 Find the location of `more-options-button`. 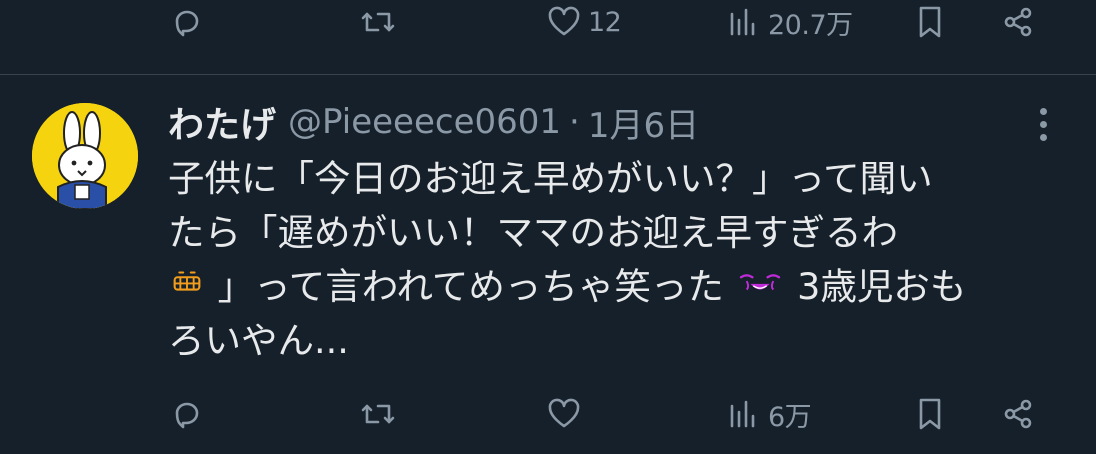

more-options-button is located at coordinates (1043, 124).